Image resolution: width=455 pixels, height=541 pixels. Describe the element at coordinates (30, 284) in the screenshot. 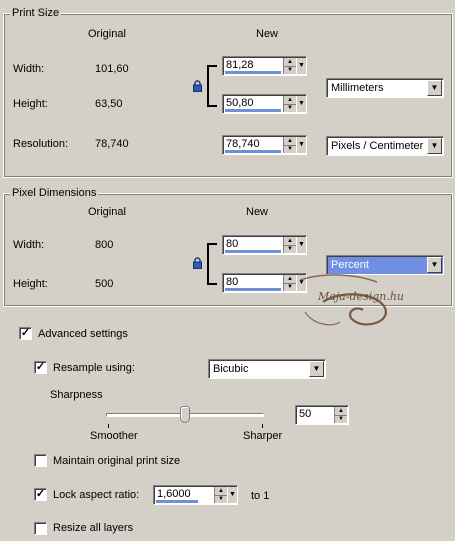

I see `pixel-height-label: Height:` at that location.